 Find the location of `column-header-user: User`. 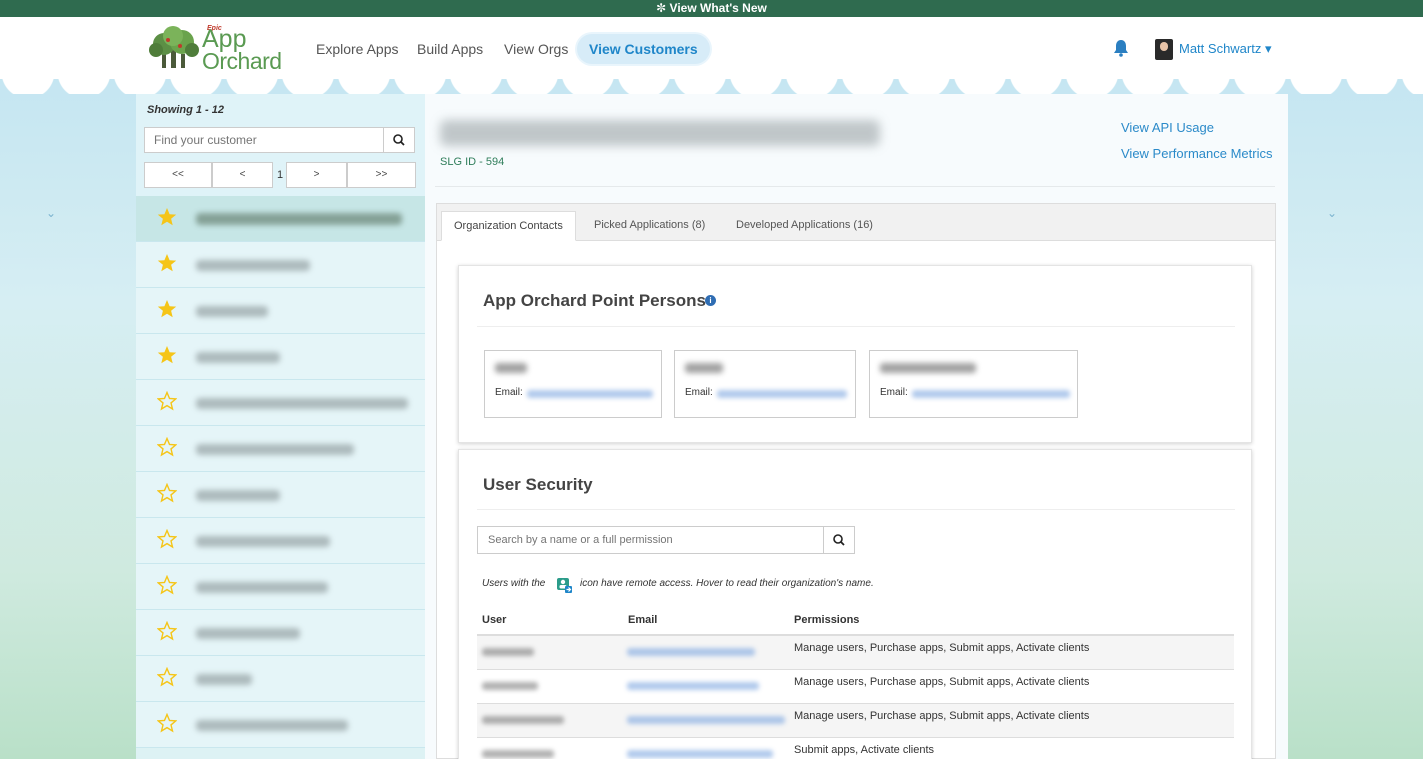

column-header-user: User is located at coordinates (494, 620).